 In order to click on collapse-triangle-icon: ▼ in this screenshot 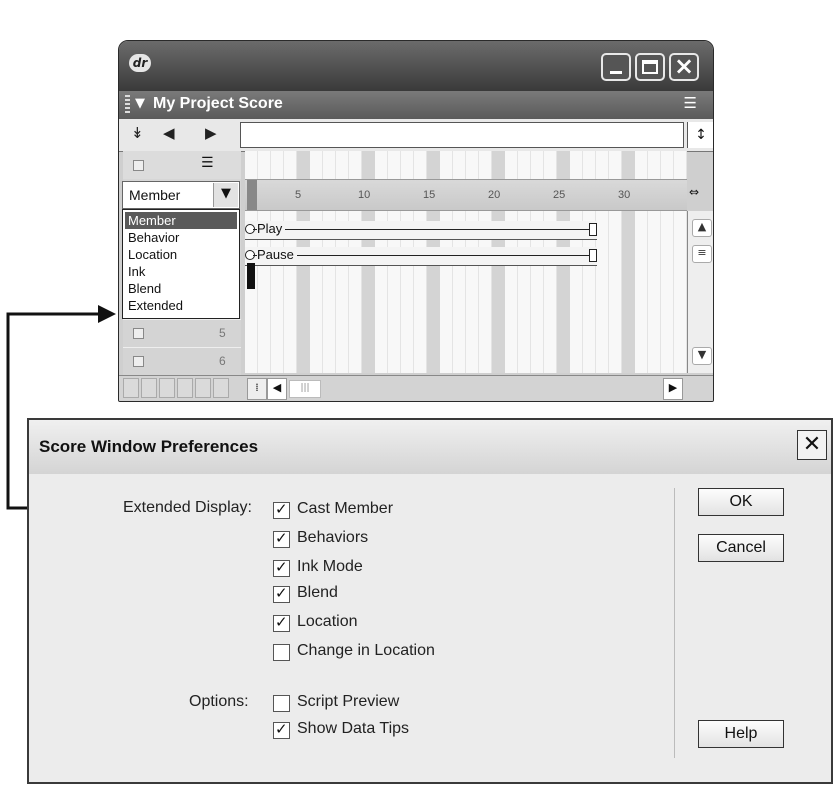, I will do `click(140, 103)`.